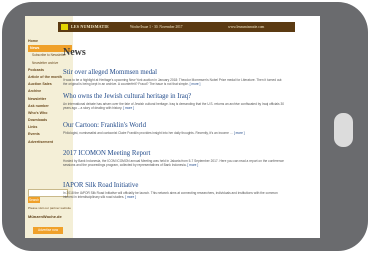  What do you see at coordinates (50, 63) in the screenshot?
I see `nav-item-newsletter-archive: Newsletter archive` at bounding box center [50, 63].